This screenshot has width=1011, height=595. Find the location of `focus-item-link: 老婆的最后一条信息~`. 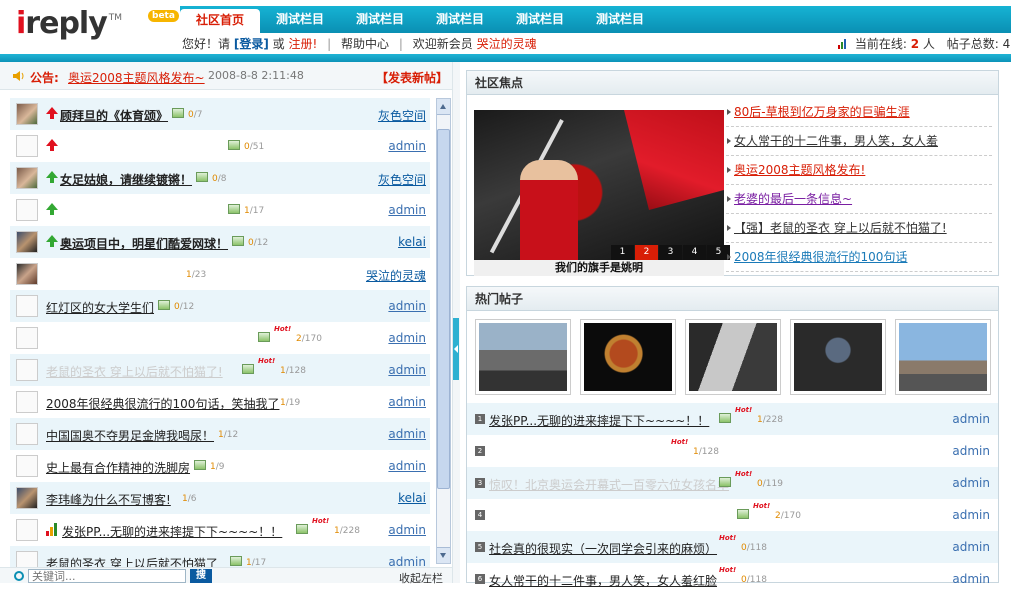

focus-item-link: 老婆的最后一条信息~ is located at coordinates (793, 199).